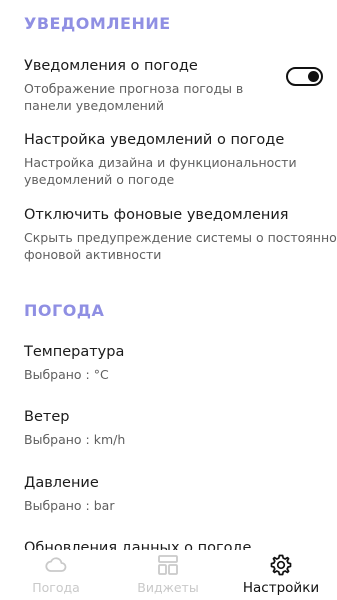  What do you see at coordinates (74, 352) in the screenshot?
I see `setting-title: Температура` at bounding box center [74, 352].